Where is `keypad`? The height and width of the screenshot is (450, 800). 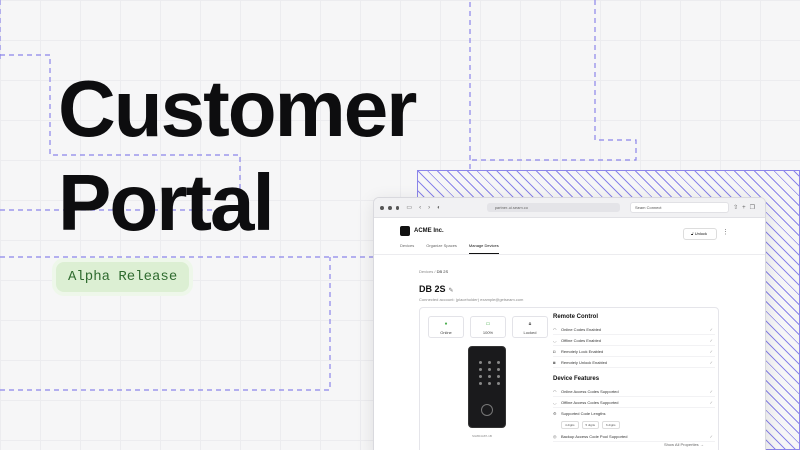 keypad is located at coordinates (490, 373).